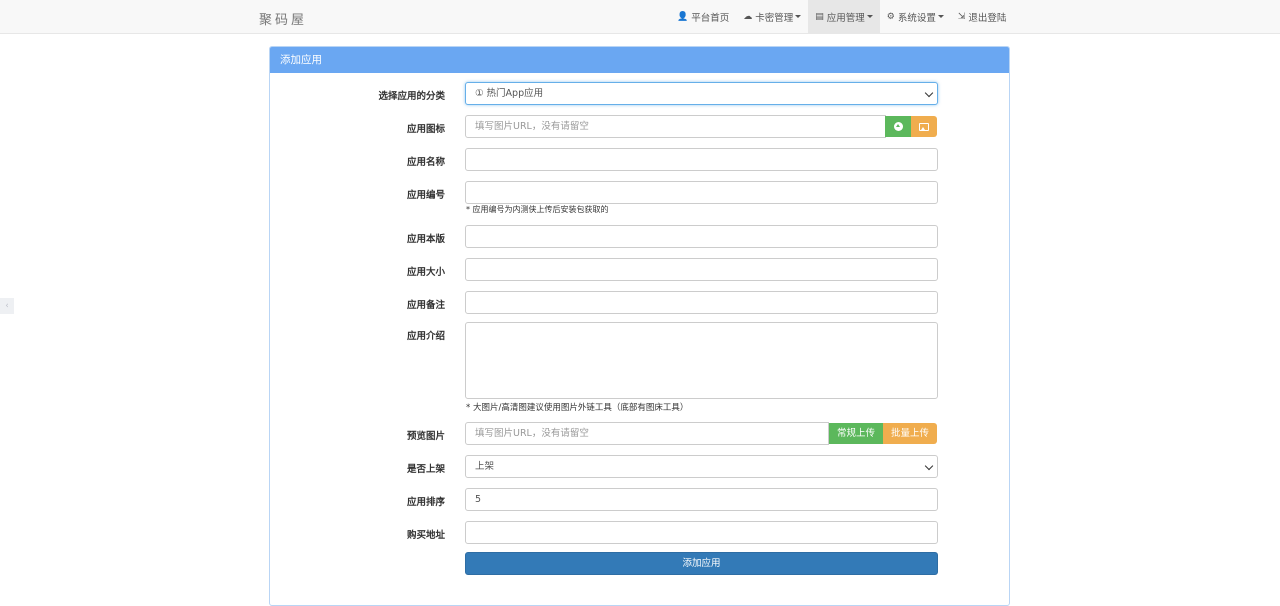 Image resolution: width=1280 pixels, height=606 pixels. Describe the element at coordinates (701, 93) in the screenshot. I see `category-select: ① 热门App应用` at that location.